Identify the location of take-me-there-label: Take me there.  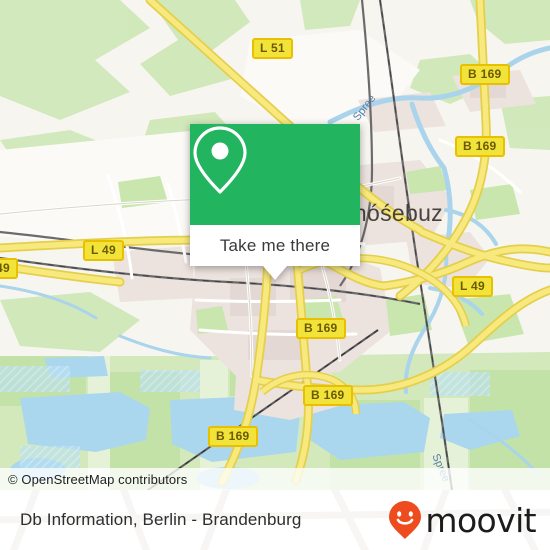
(275, 245).